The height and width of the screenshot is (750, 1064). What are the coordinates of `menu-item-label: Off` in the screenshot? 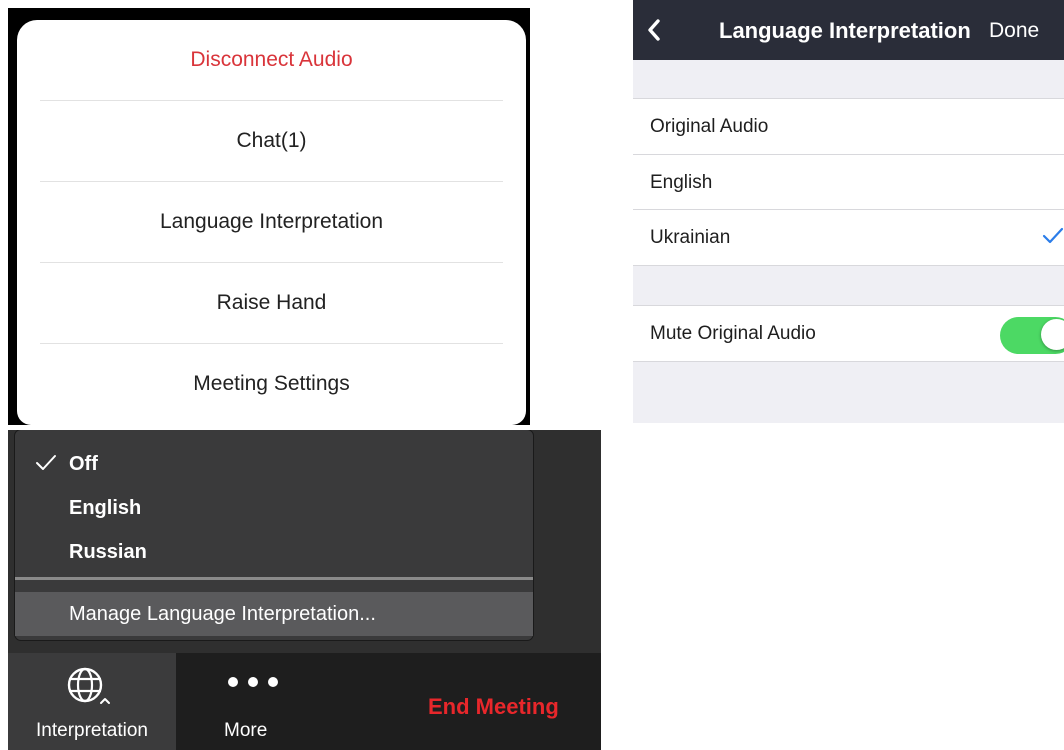 It's located at (83, 464).